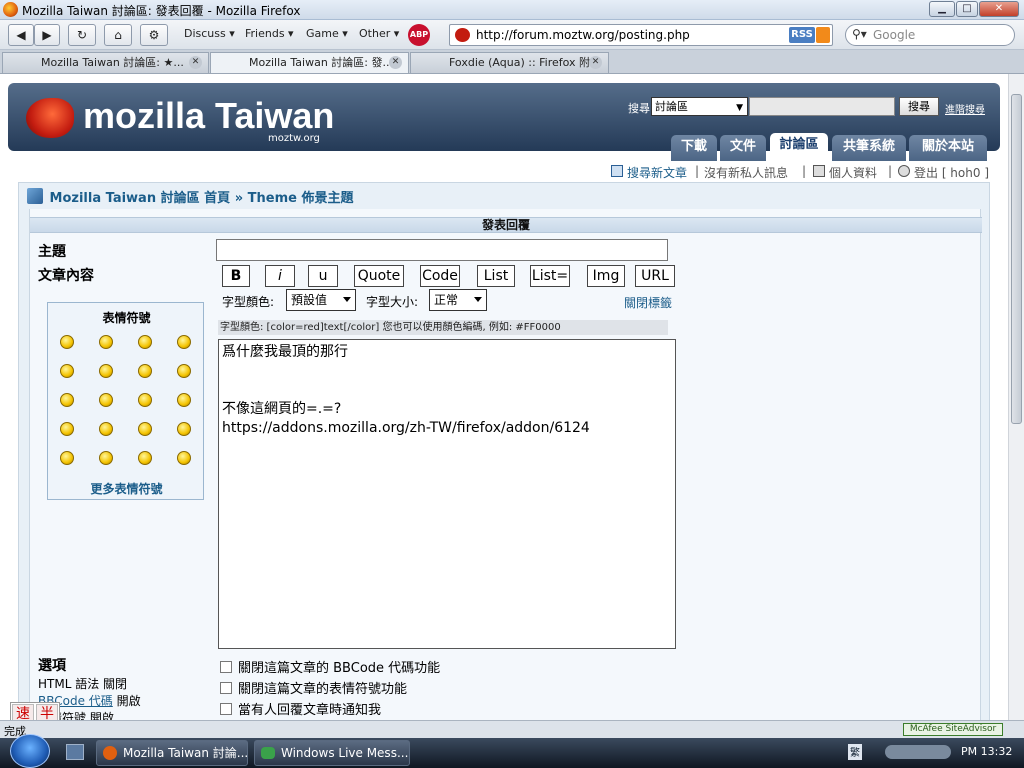  I want to click on home-button: ⌂, so click(118, 35).